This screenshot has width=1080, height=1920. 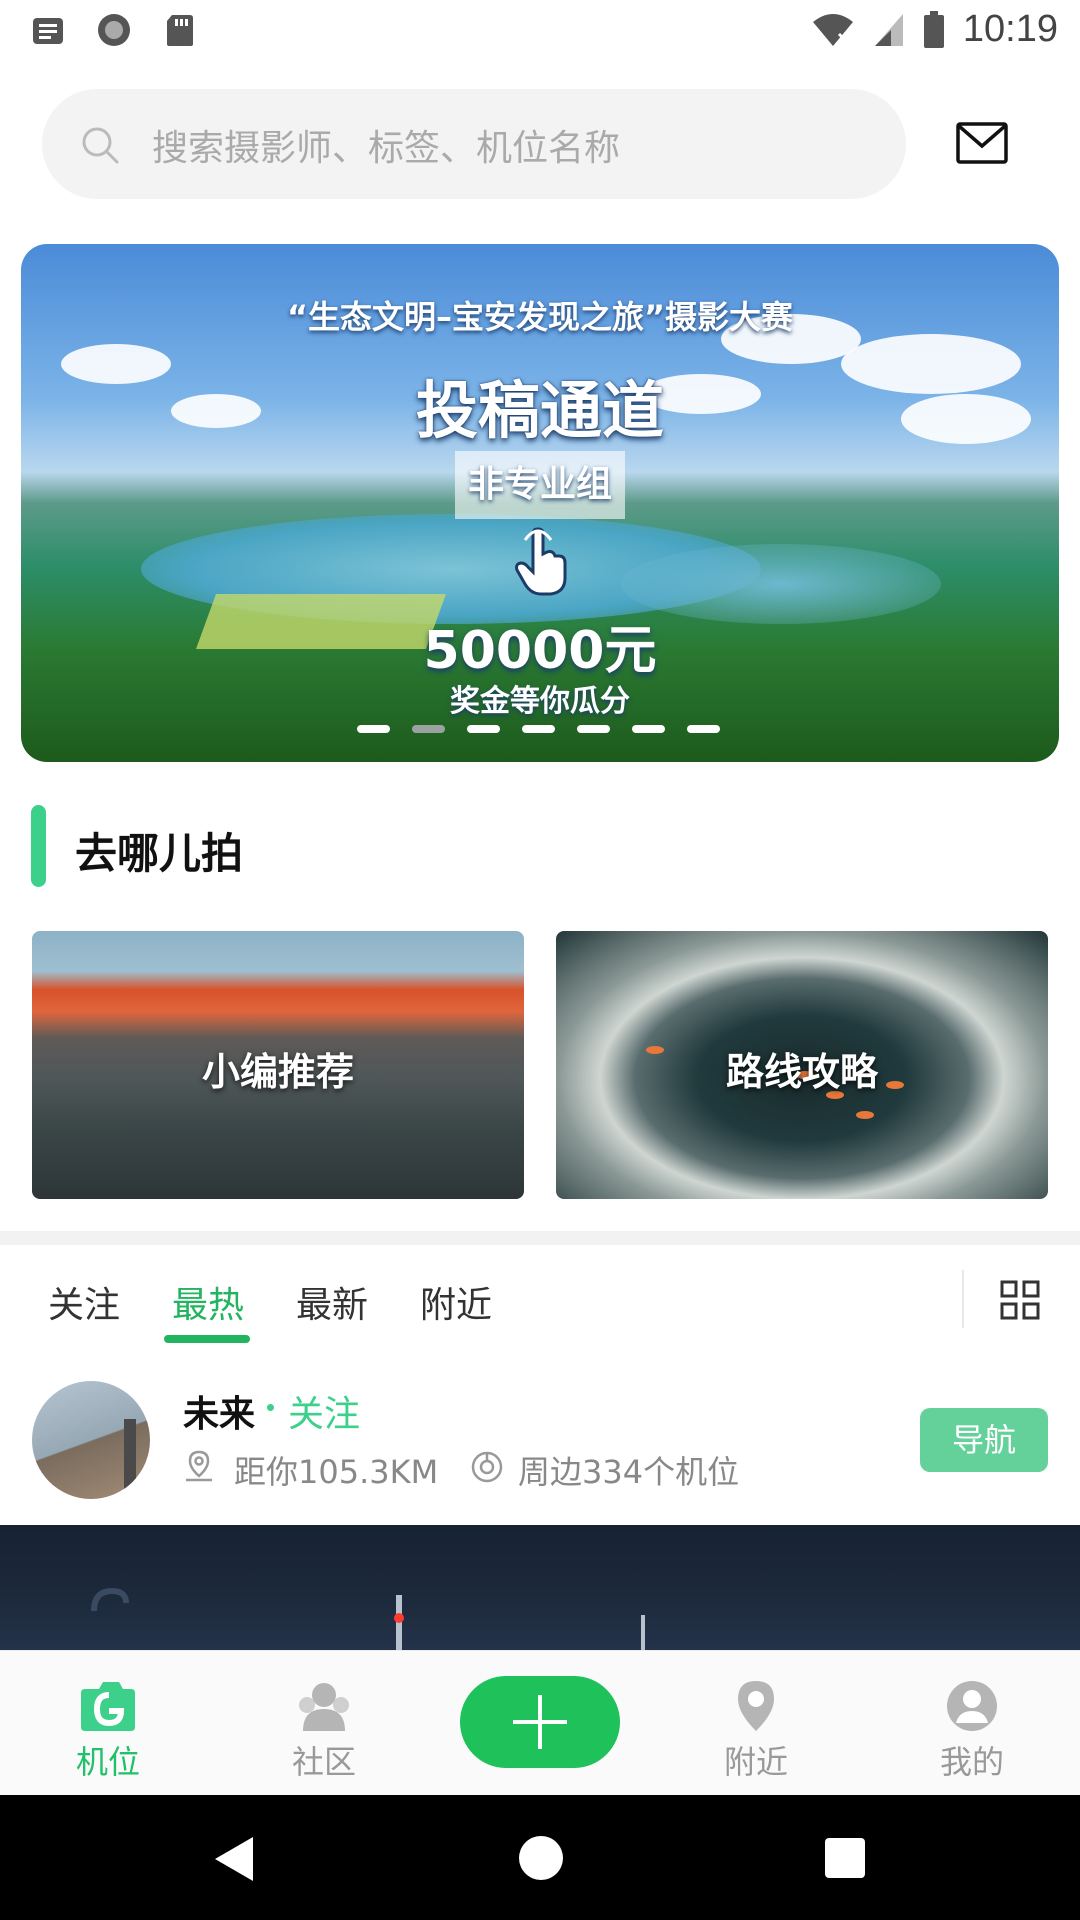 I want to click on nav-label: 我的, so click(x=971, y=1762).